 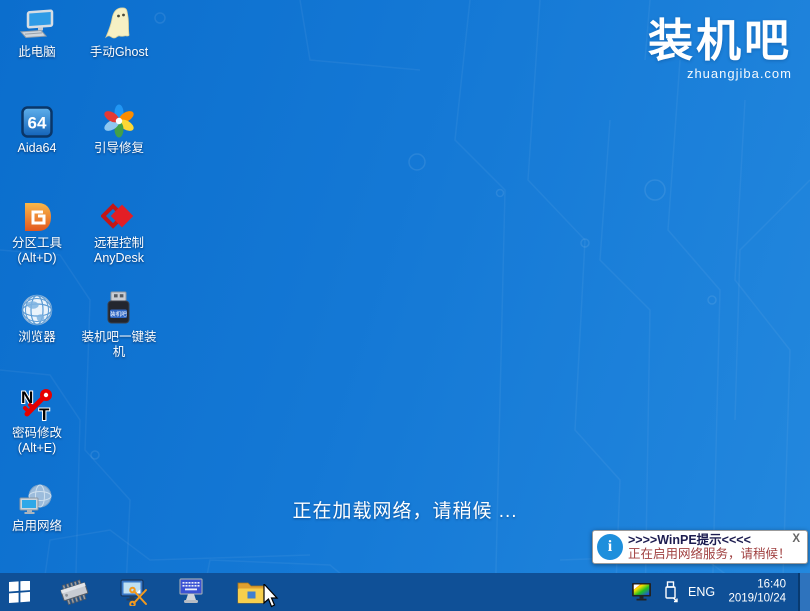 I want to click on desktop-icon-label: 密码修改 (Alt+E), so click(x=36, y=440).